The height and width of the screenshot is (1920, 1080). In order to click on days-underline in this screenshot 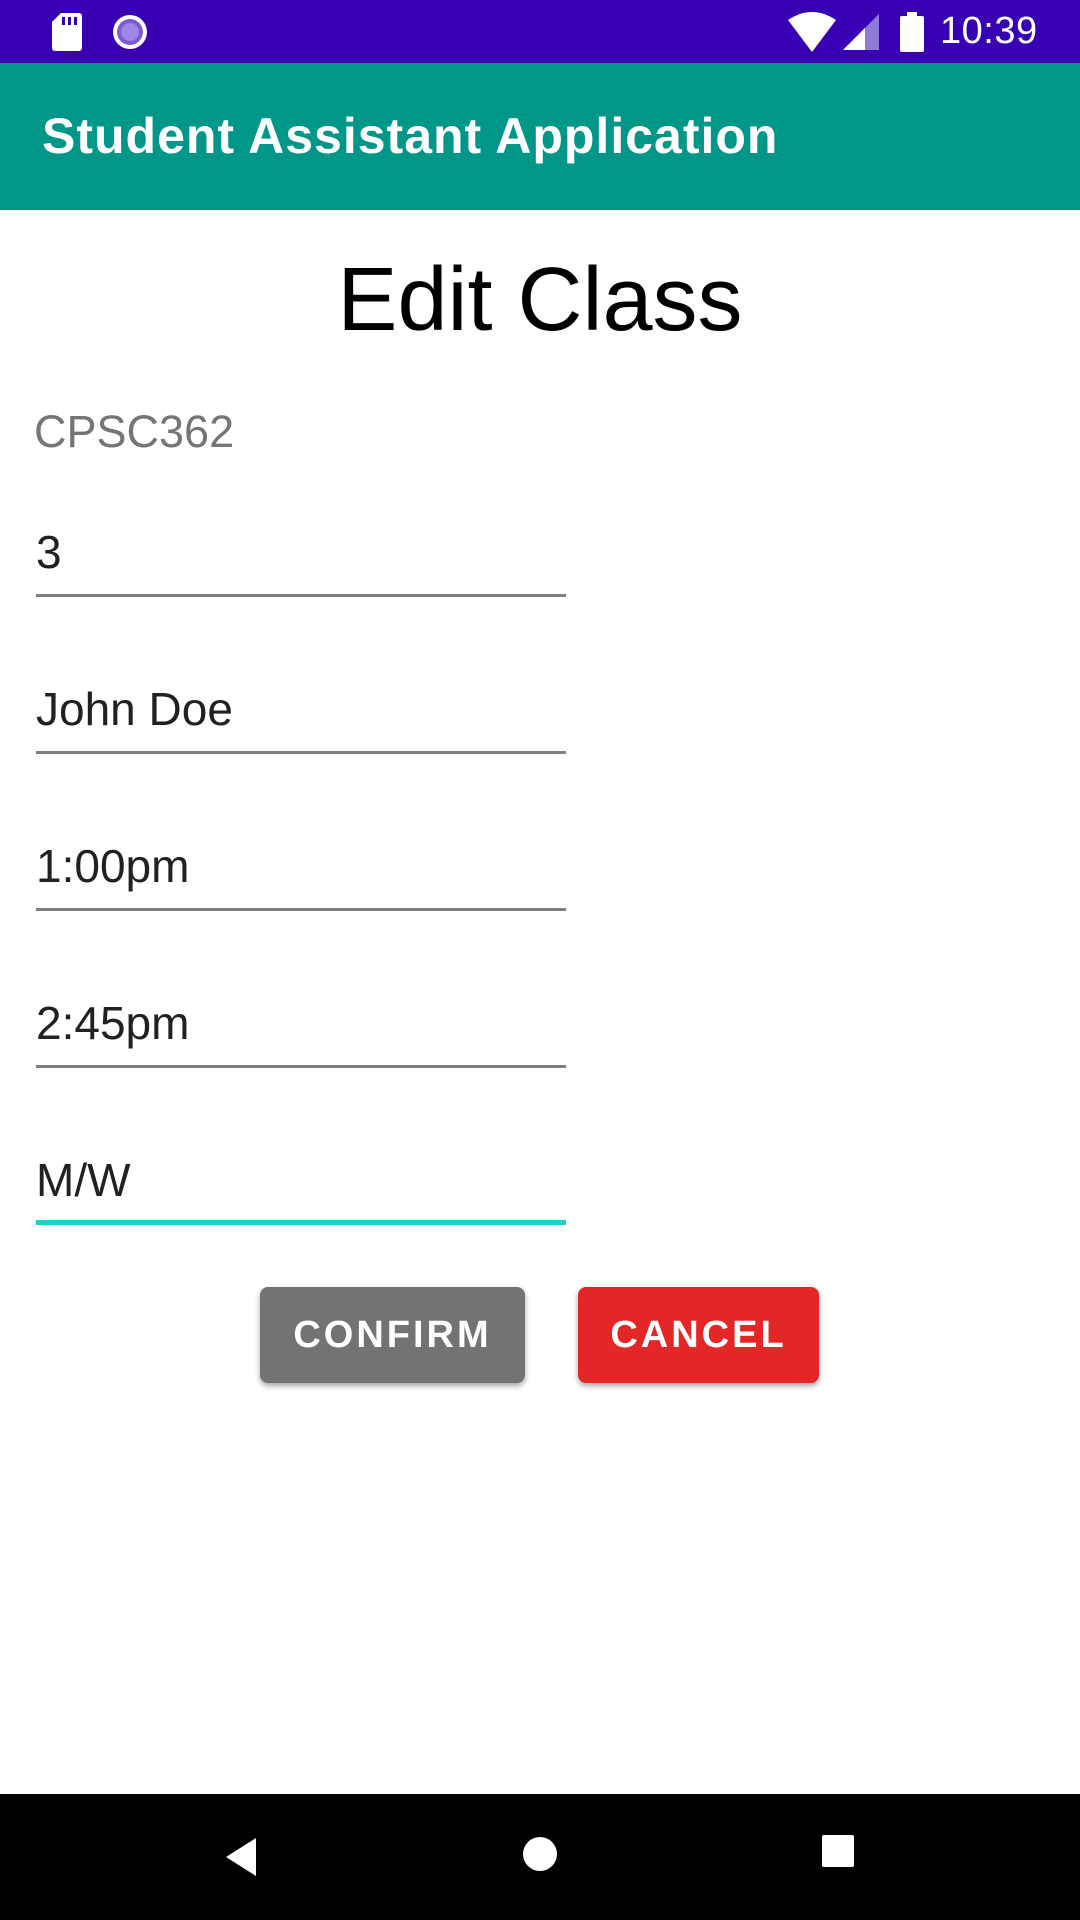, I will do `click(301, 1222)`.